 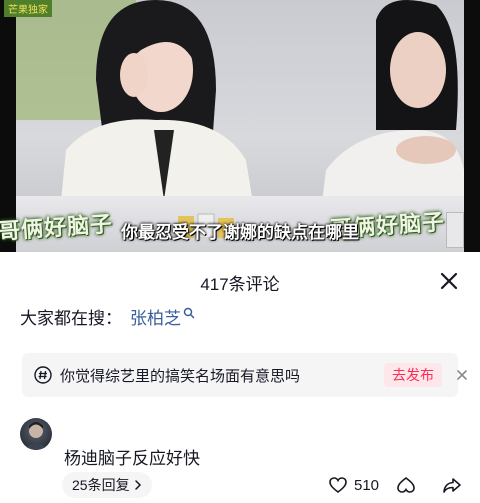 What do you see at coordinates (240, 284) in the screenshot?
I see `comments-title: 417条评论` at bounding box center [240, 284].